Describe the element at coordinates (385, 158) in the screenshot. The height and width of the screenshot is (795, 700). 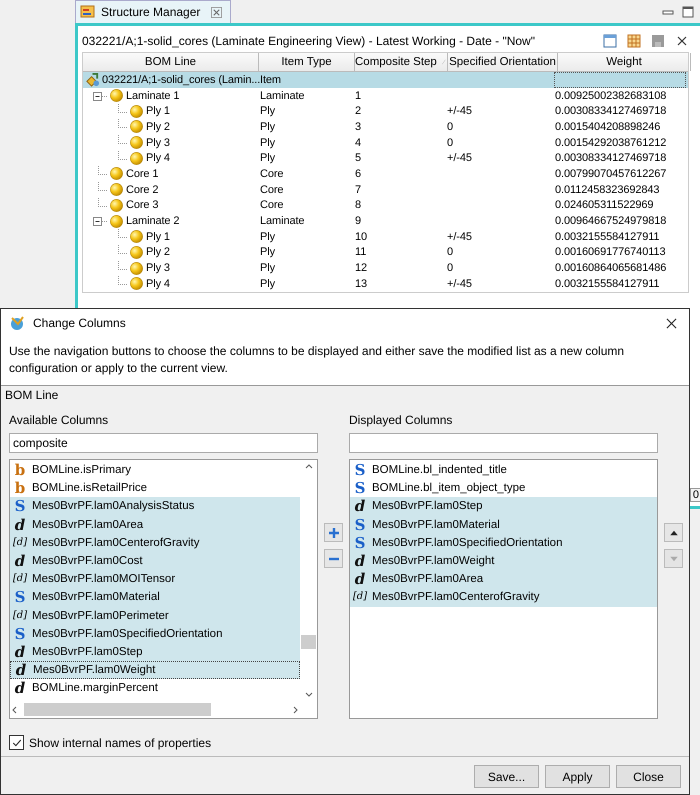
I see `table-row: Ply 4 Ply 5 +/-45 0.00308334127469718` at that location.